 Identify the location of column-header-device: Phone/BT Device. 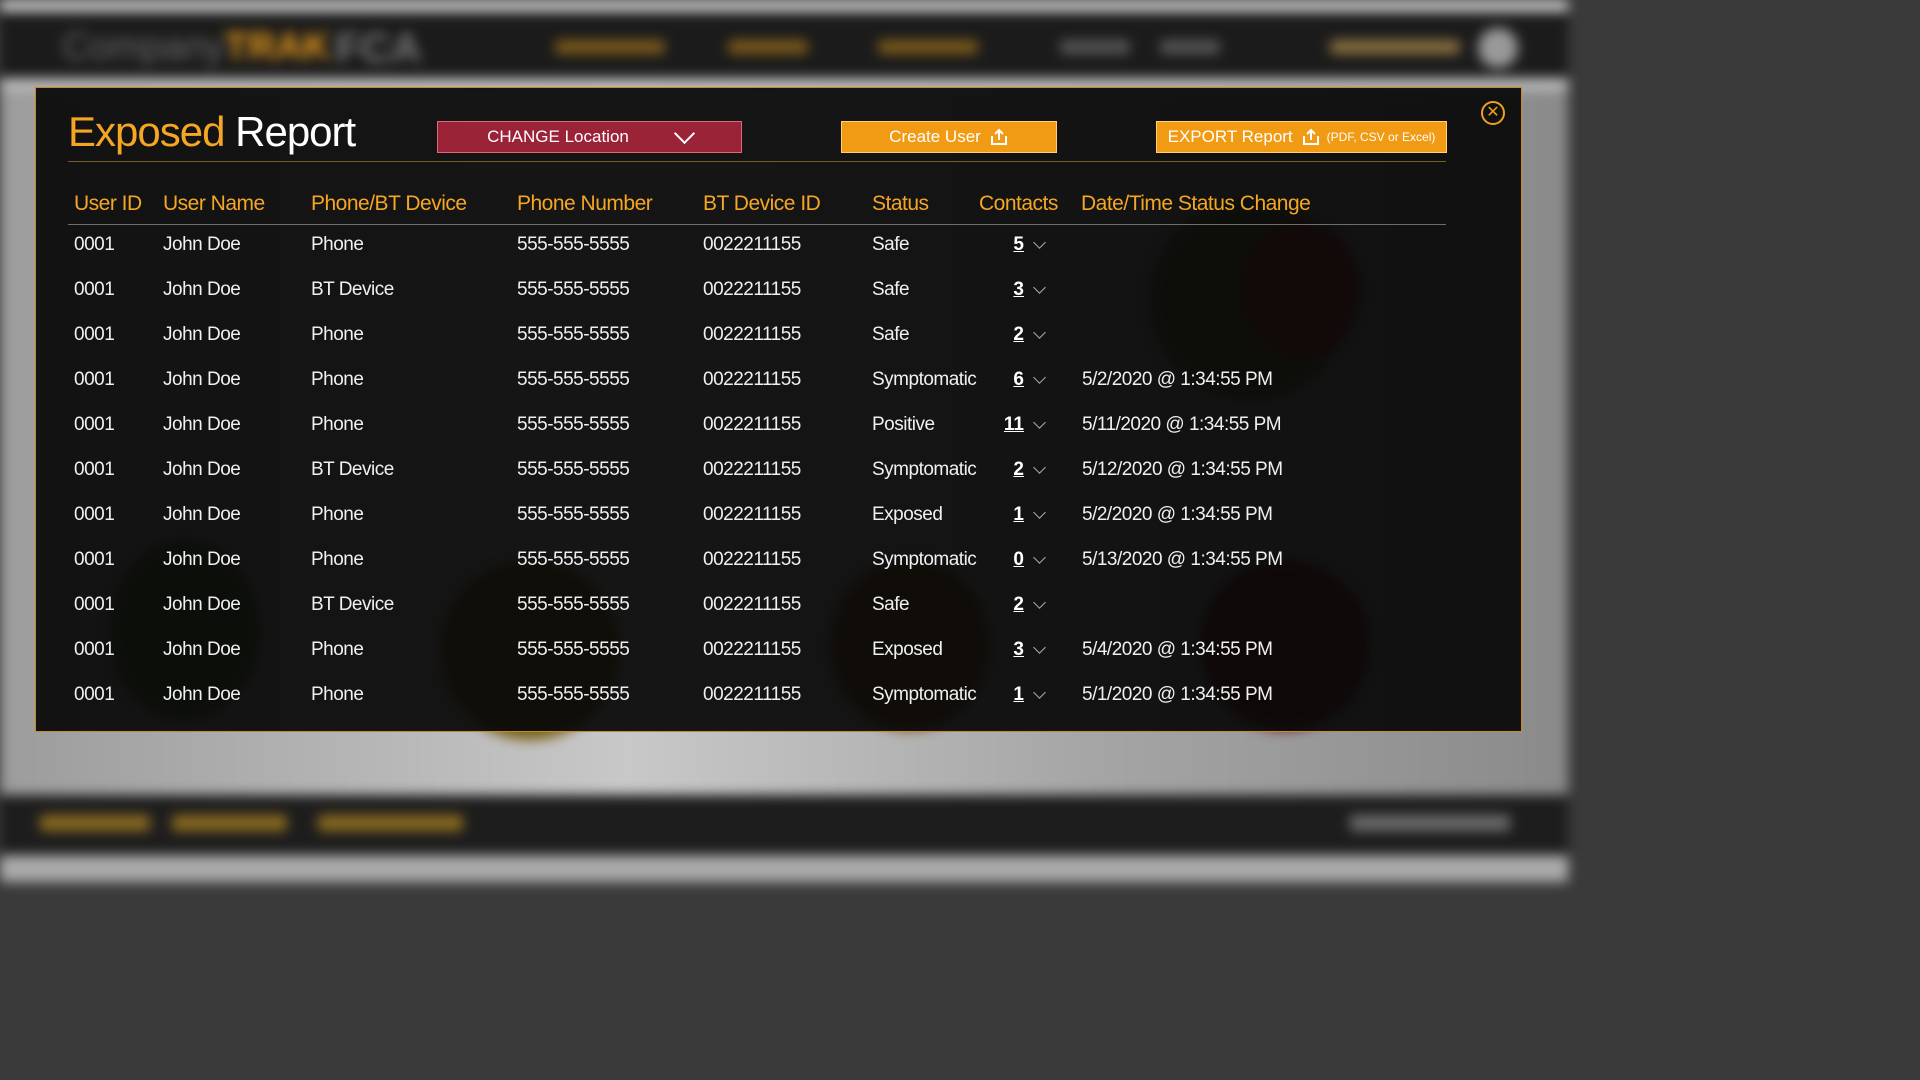
(389, 204).